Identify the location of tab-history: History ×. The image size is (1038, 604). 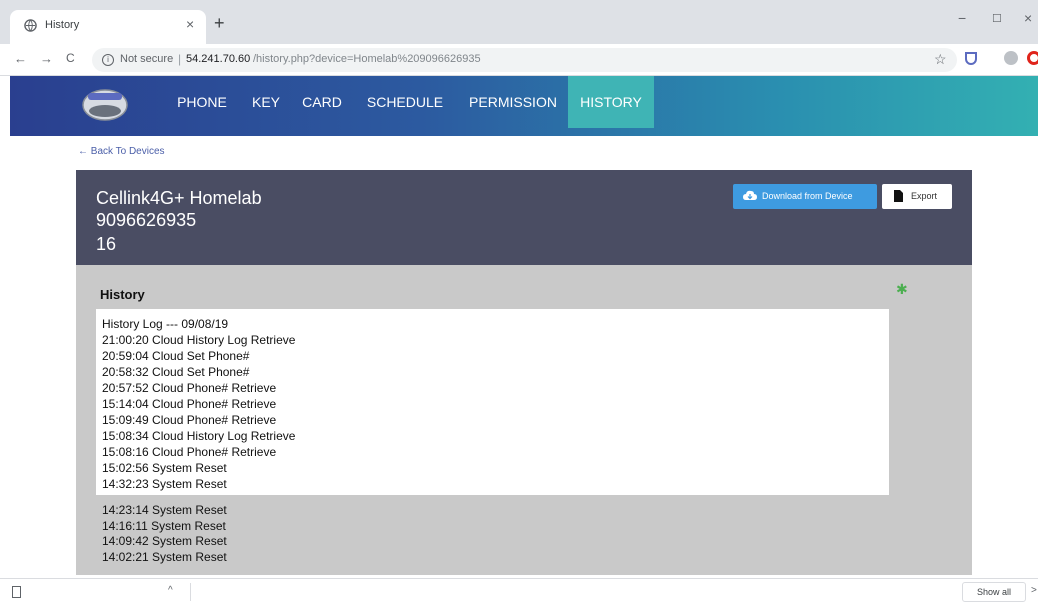
(108, 27).